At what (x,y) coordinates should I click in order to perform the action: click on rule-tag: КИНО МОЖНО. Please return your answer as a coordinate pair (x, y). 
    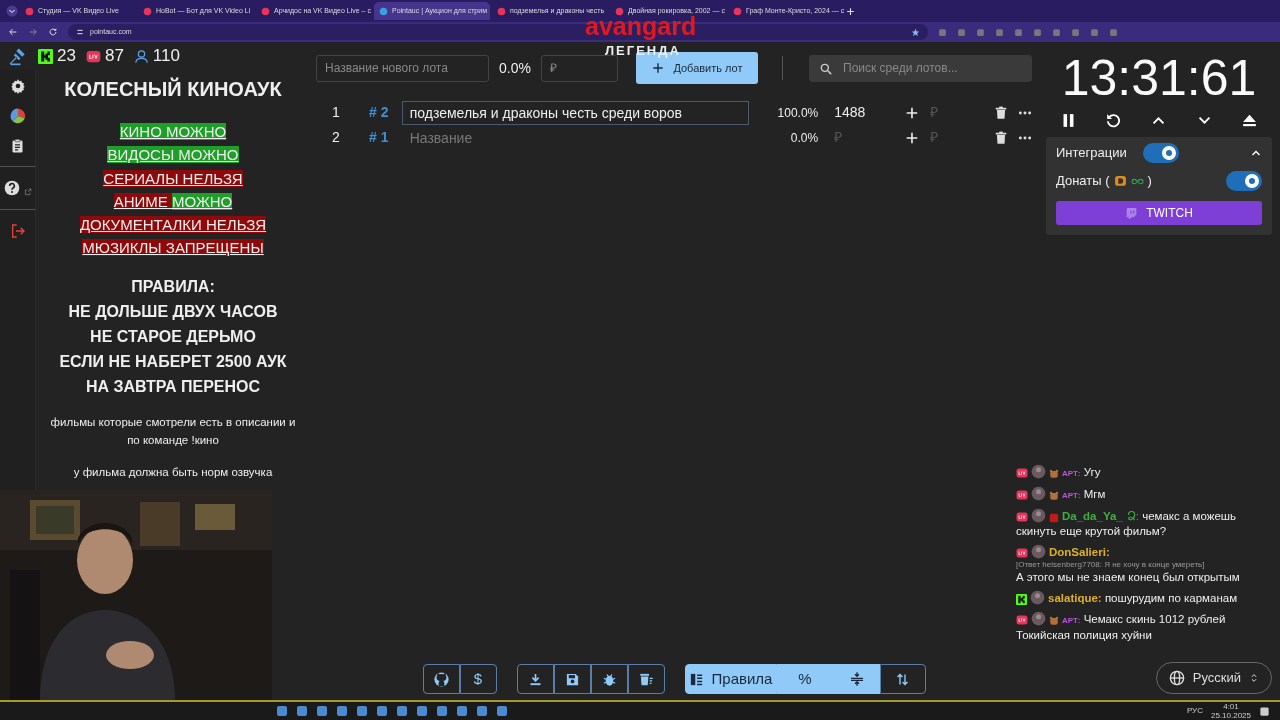
    Looking at the image, I should click on (173, 132).